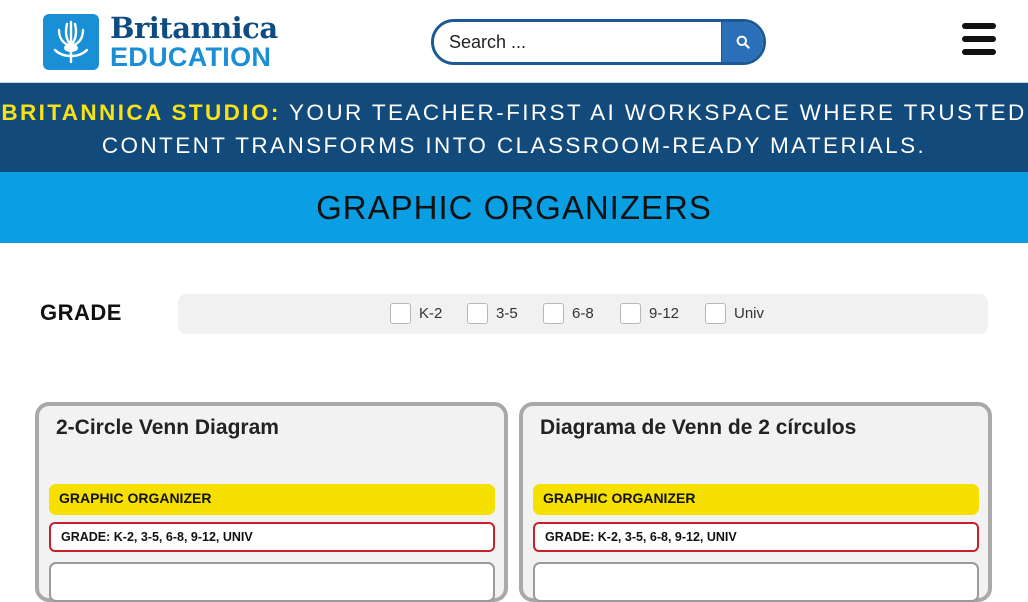 Image resolution: width=1028 pixels, height=602 pixels. What do you see at coordinates (577, 42) in the screenshot?
I see `search-input` at bounding box center [577, 42].